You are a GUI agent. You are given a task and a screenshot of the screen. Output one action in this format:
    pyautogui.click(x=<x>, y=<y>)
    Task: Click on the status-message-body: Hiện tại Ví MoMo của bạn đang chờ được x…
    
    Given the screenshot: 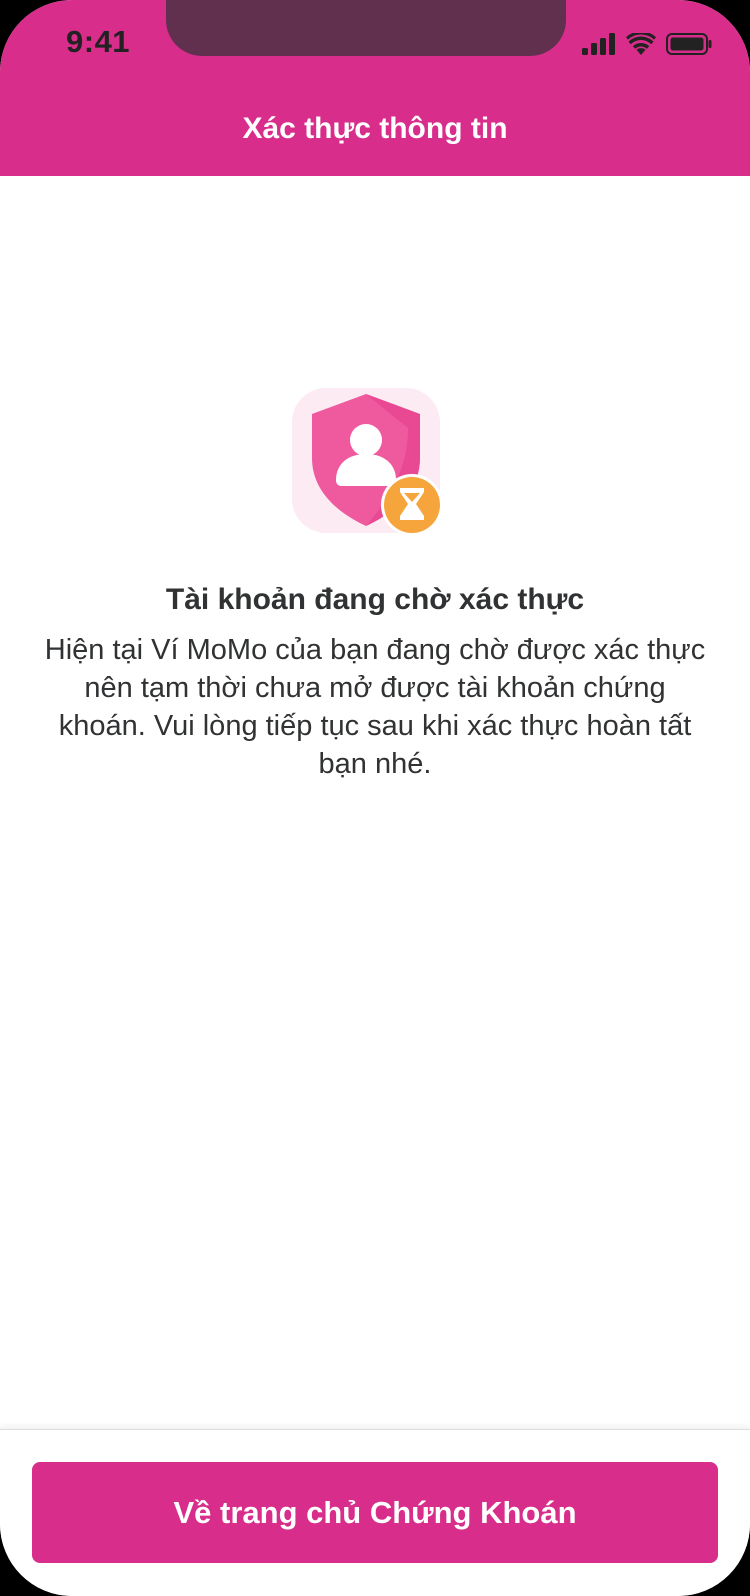 What is the action you would take?
    pyautogui.click(x=375, y=707)
    